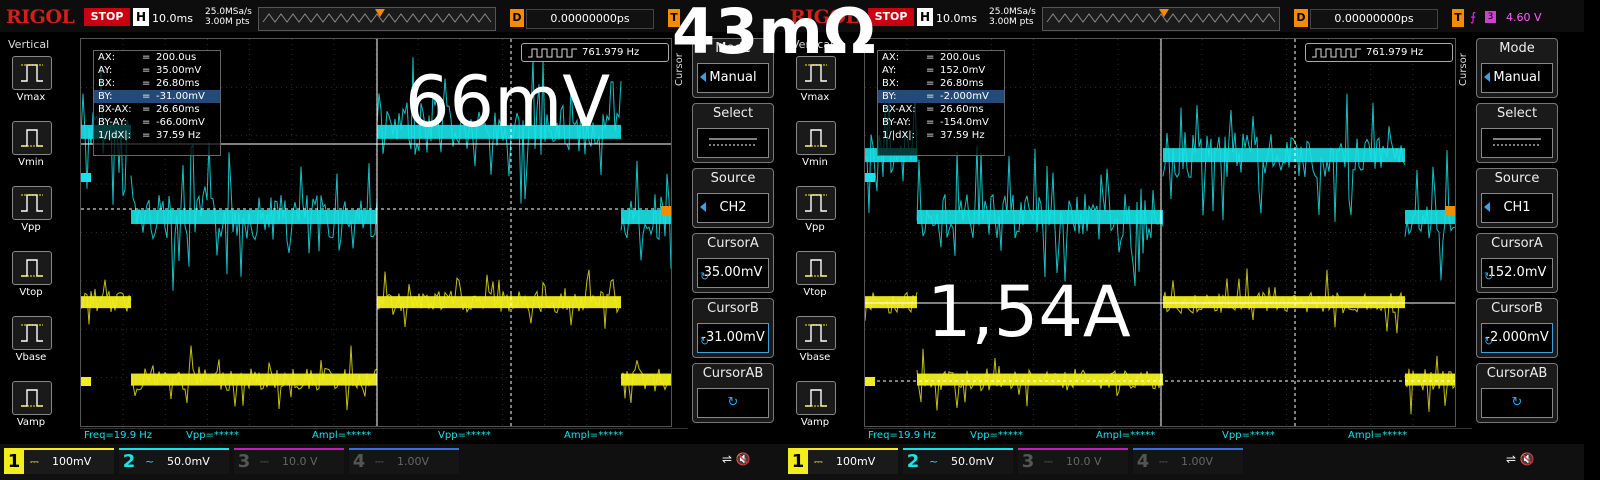  I want to click on meas-vmax-label: Vmax, so click(815, 97).